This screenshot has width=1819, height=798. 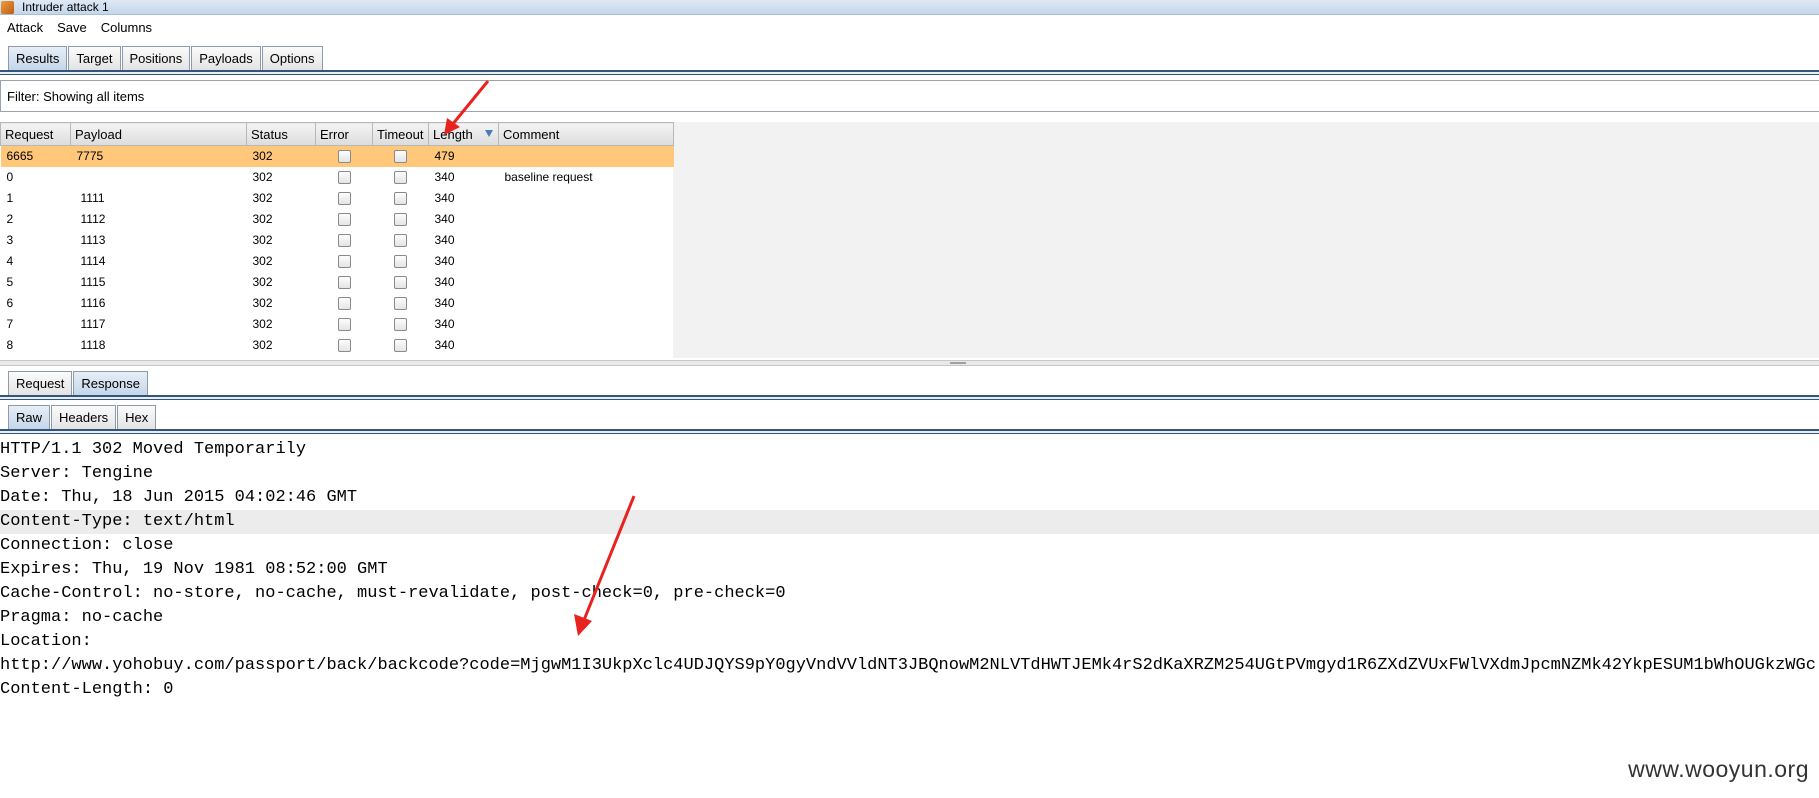 I want to click on payload-cell: 1112, so click(x=93, y=219).